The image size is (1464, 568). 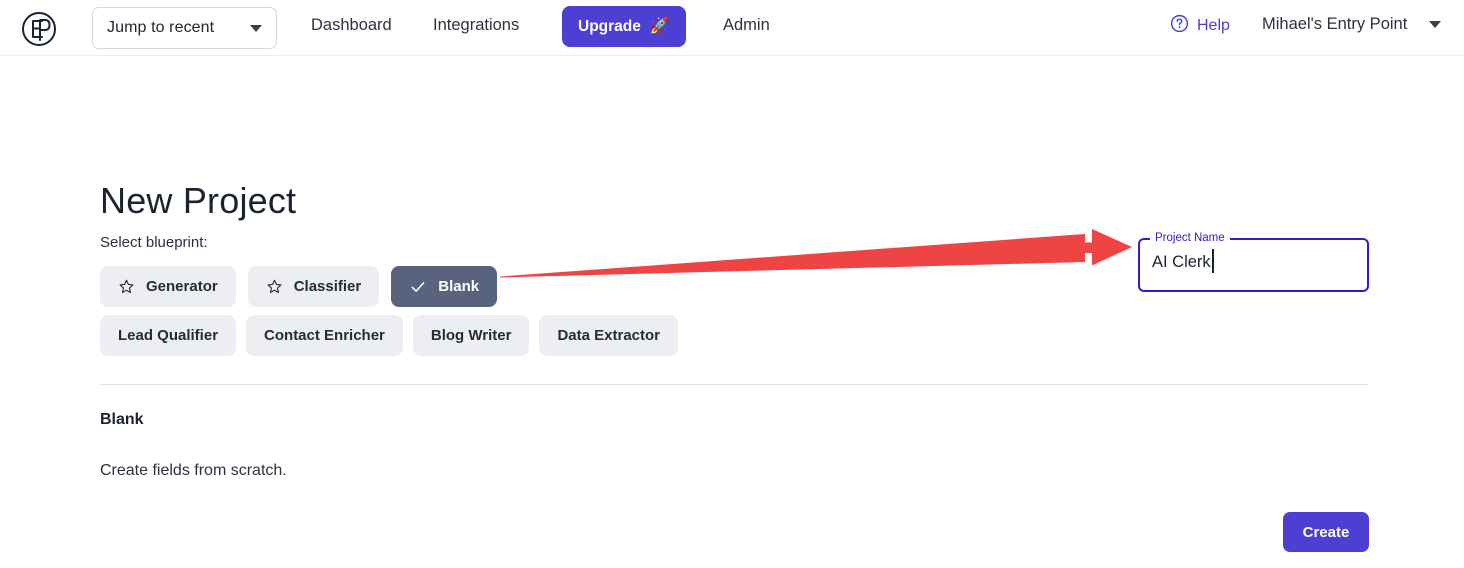 I want to click on section-divider, so click(x=734, y=384).